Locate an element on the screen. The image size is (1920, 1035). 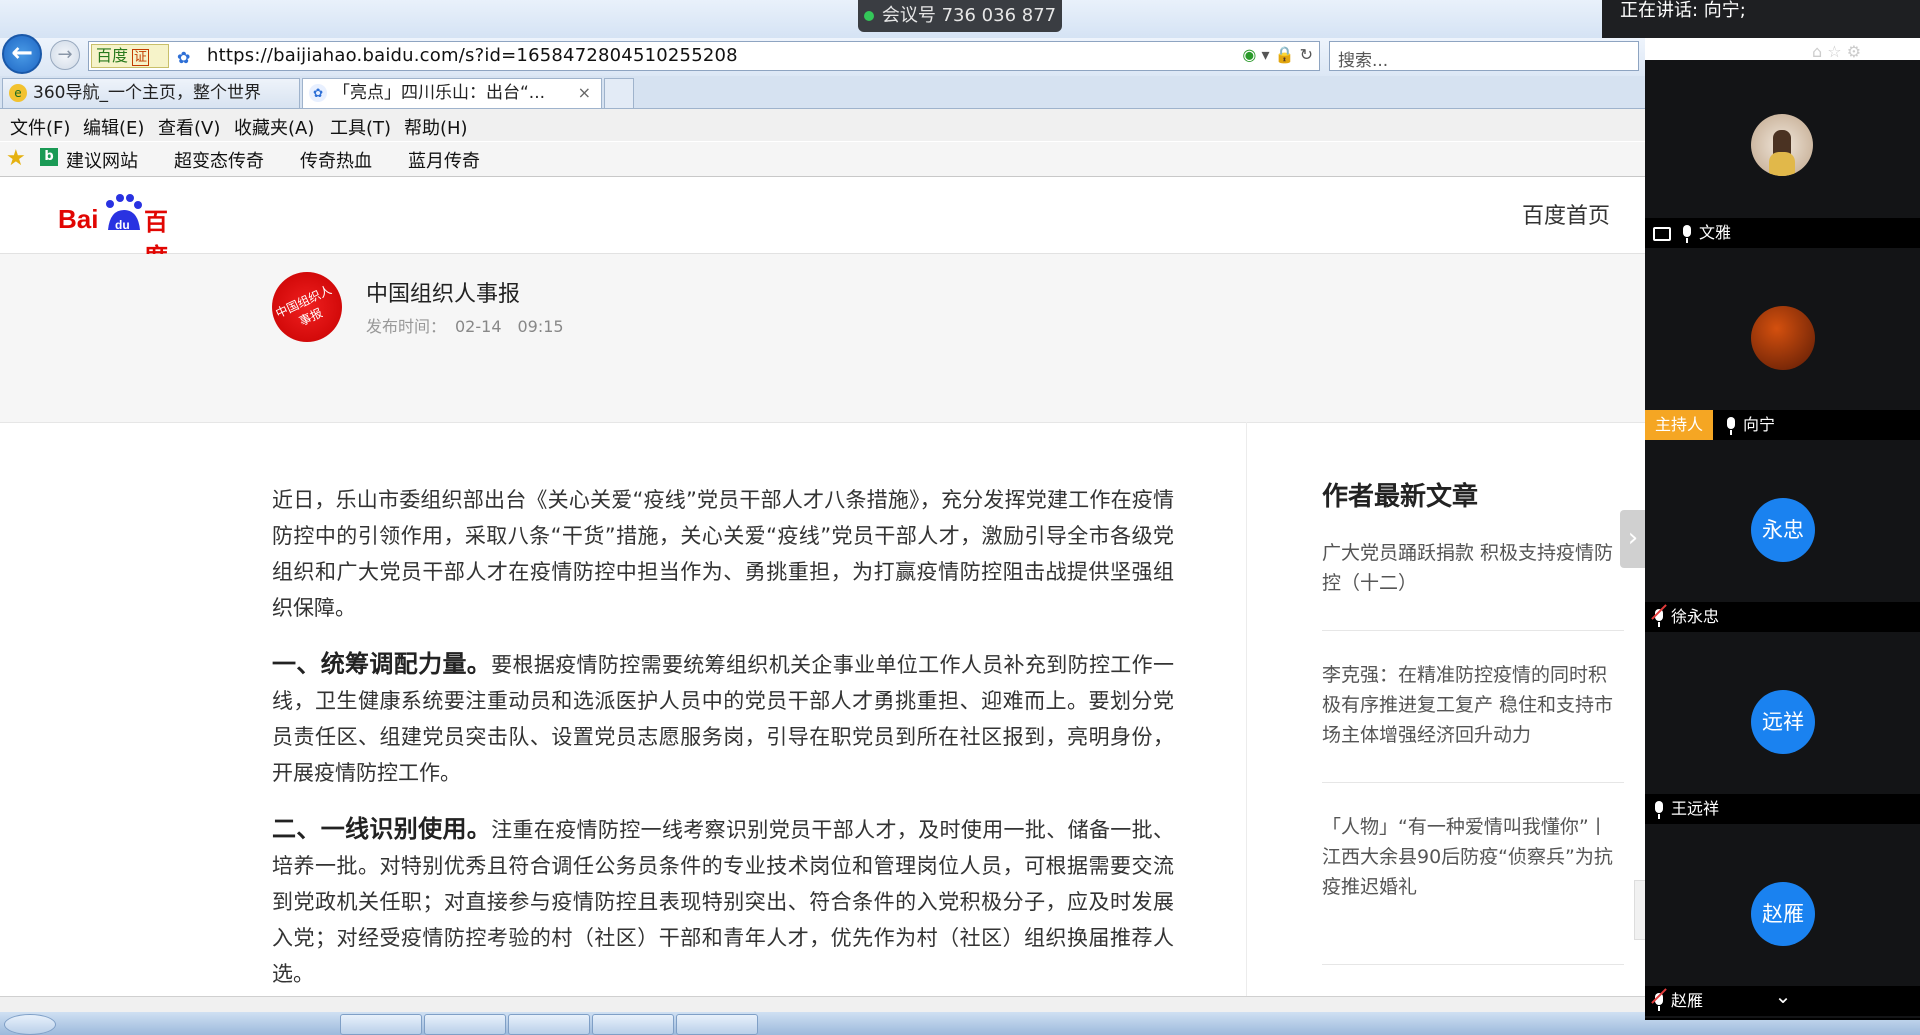
sidebar-article-link: 广大党员踊跃捐款 积极支持疫情防控（十二） is located at coordinates (1473, 568).